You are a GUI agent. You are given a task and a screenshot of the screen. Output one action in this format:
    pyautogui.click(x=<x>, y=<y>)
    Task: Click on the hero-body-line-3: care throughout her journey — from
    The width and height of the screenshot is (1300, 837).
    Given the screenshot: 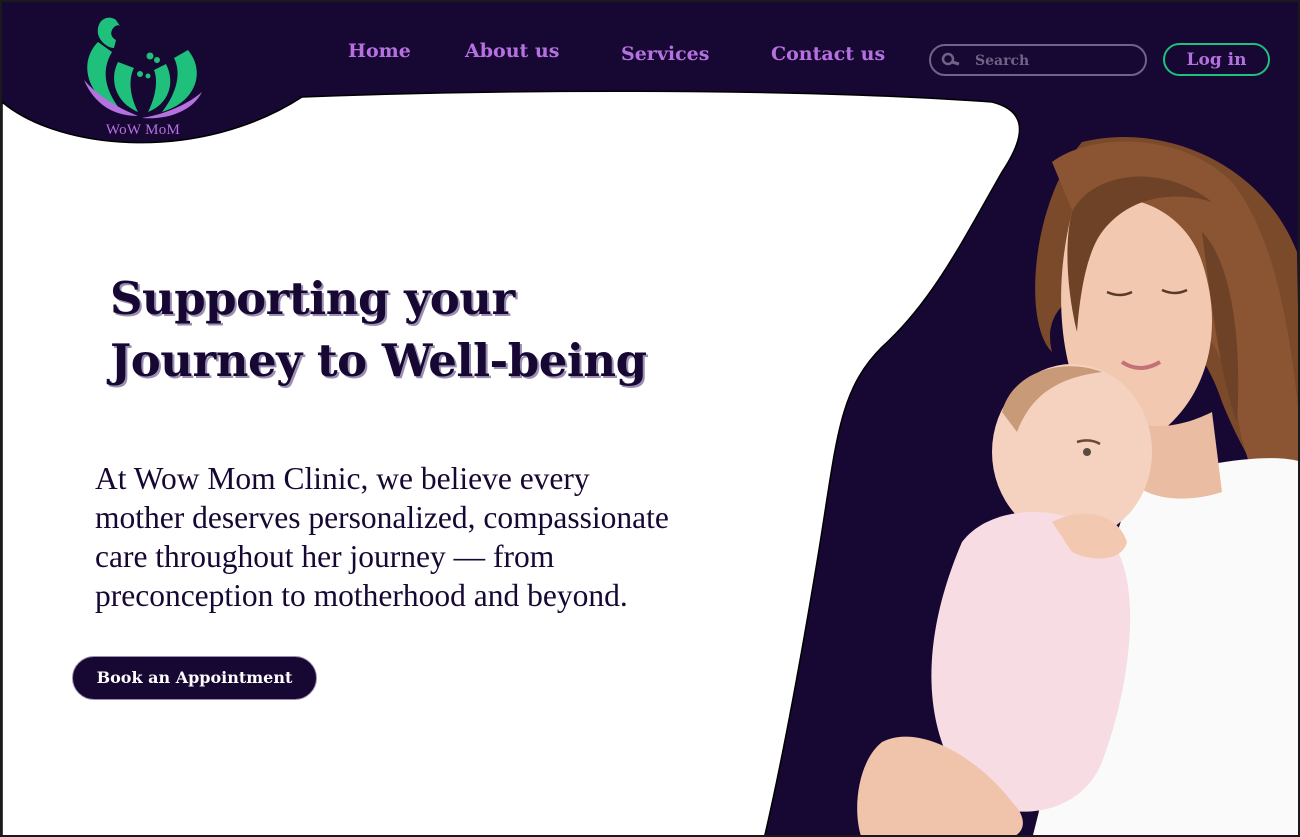 What is the action you would take?
    pyautogui.click(x=325, y=556)
    